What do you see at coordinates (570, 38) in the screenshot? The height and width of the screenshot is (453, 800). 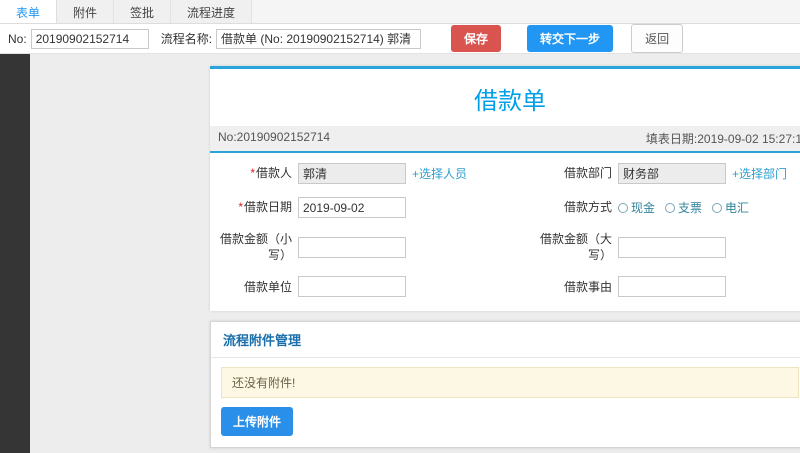 I see `forward-next-step-button: 转交下一步` at bounding box center [570, 38].